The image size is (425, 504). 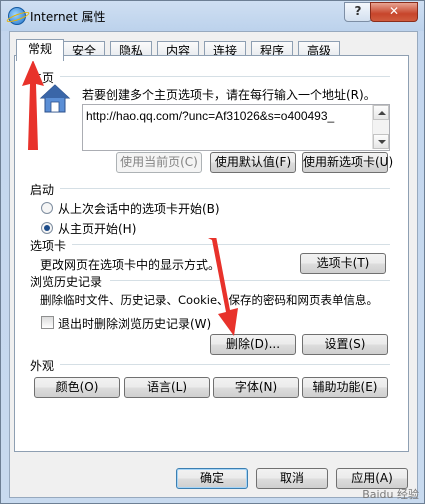 What do you see at coordinates (250, 280) in the screenshot?
I see `history-group-divider` at bounding box center [250, 280].